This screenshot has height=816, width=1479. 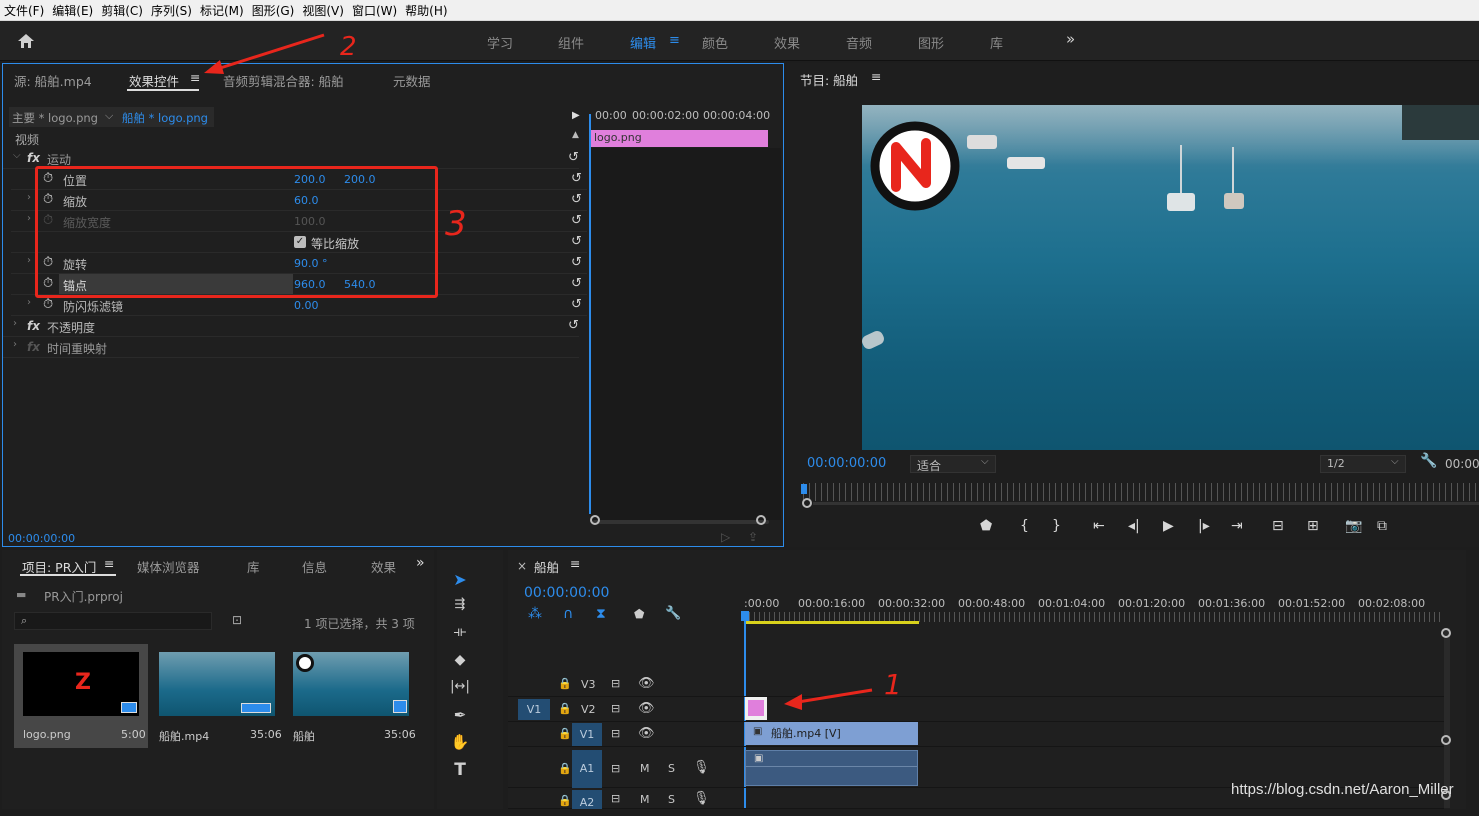 What do you see at coordinates (460, 608) in the screenshot?
I see `track-select-tool-icon: ⇶` at bounding box center [460, 608].